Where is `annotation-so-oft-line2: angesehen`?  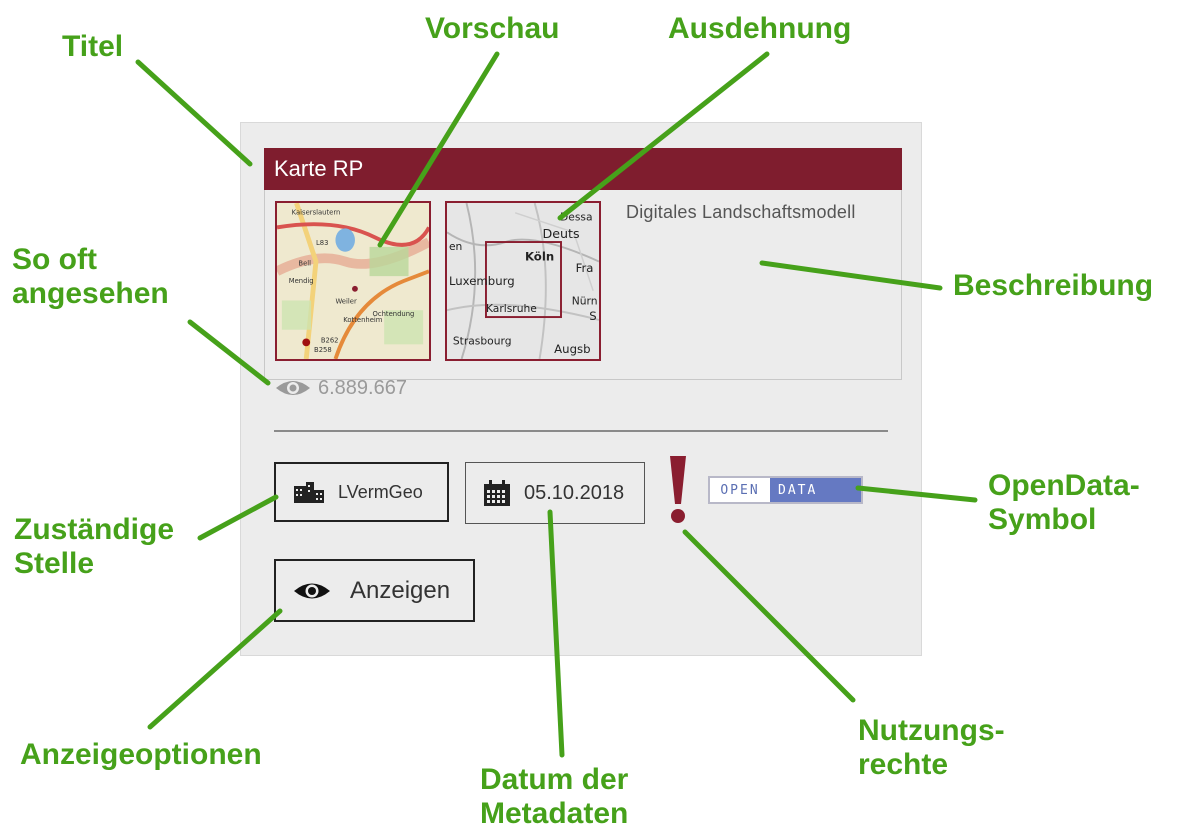
annotation-so-oft-line2: angesehen is located at coordinates (90, 293).